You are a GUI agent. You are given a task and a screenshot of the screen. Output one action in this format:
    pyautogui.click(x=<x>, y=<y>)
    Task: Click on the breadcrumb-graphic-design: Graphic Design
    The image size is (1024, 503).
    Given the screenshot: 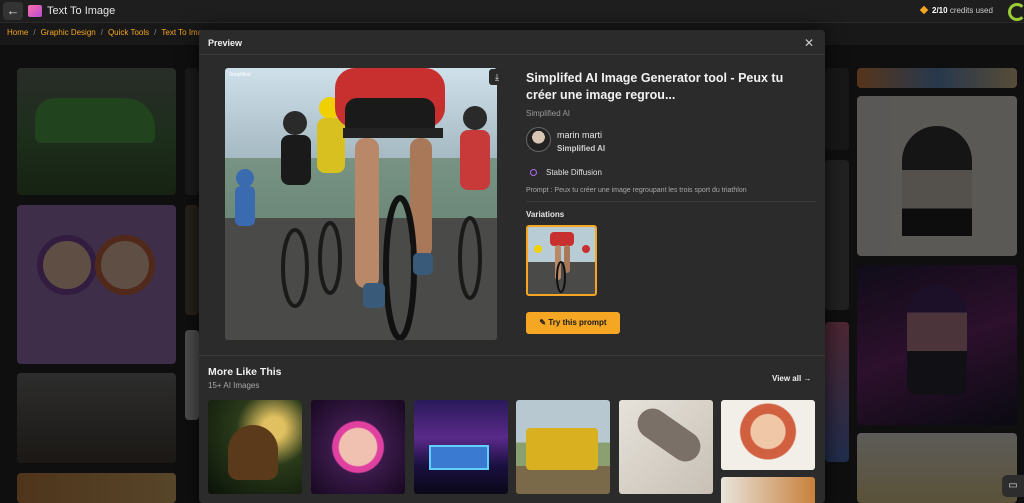 What is the action you would take?
    pyautogui.click(x=68, y=32)
    